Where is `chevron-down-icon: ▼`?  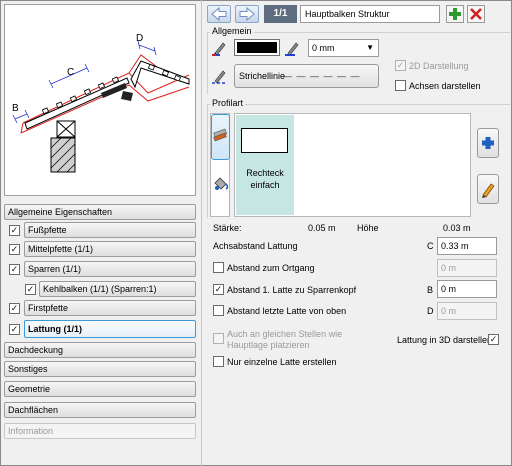 chevron-down-icon: ▼ is located at coordinates (370, 47).